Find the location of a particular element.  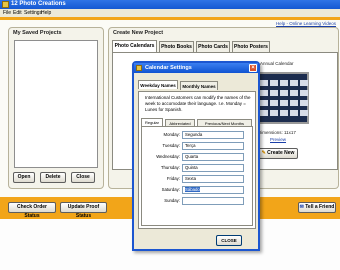

tuesday-label: Tuesday: is located at coordinates (171, 145).